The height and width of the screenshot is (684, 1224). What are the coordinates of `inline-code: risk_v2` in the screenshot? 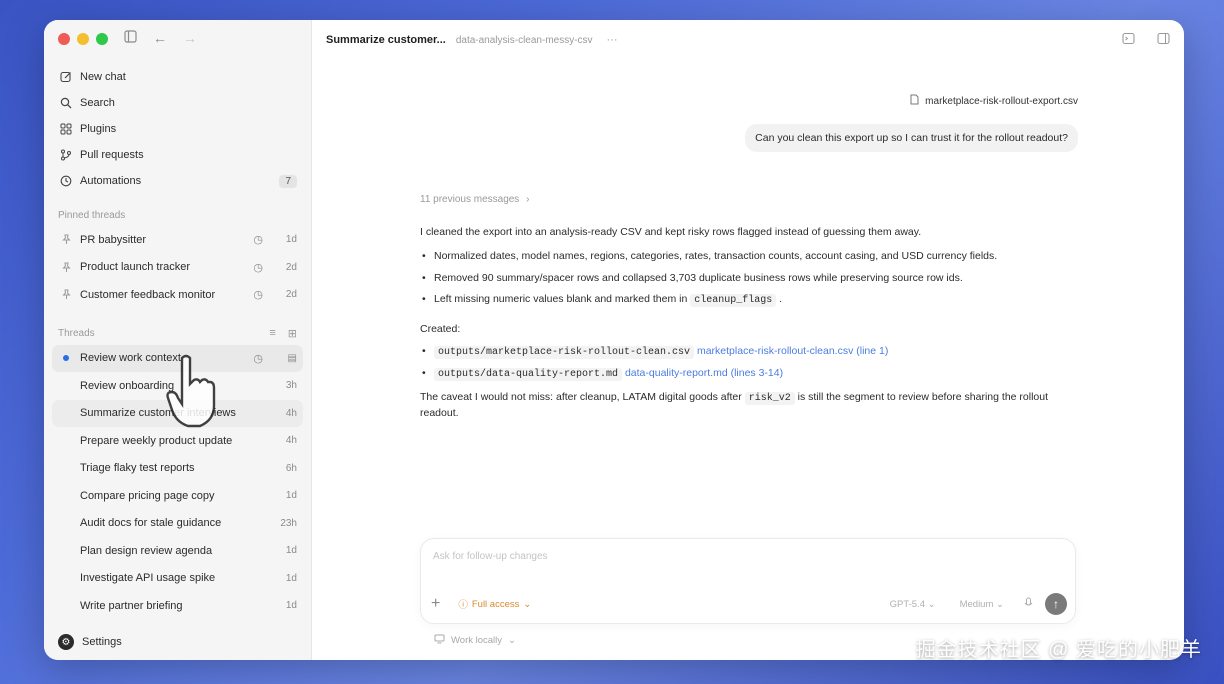 It's located at (769, 398).